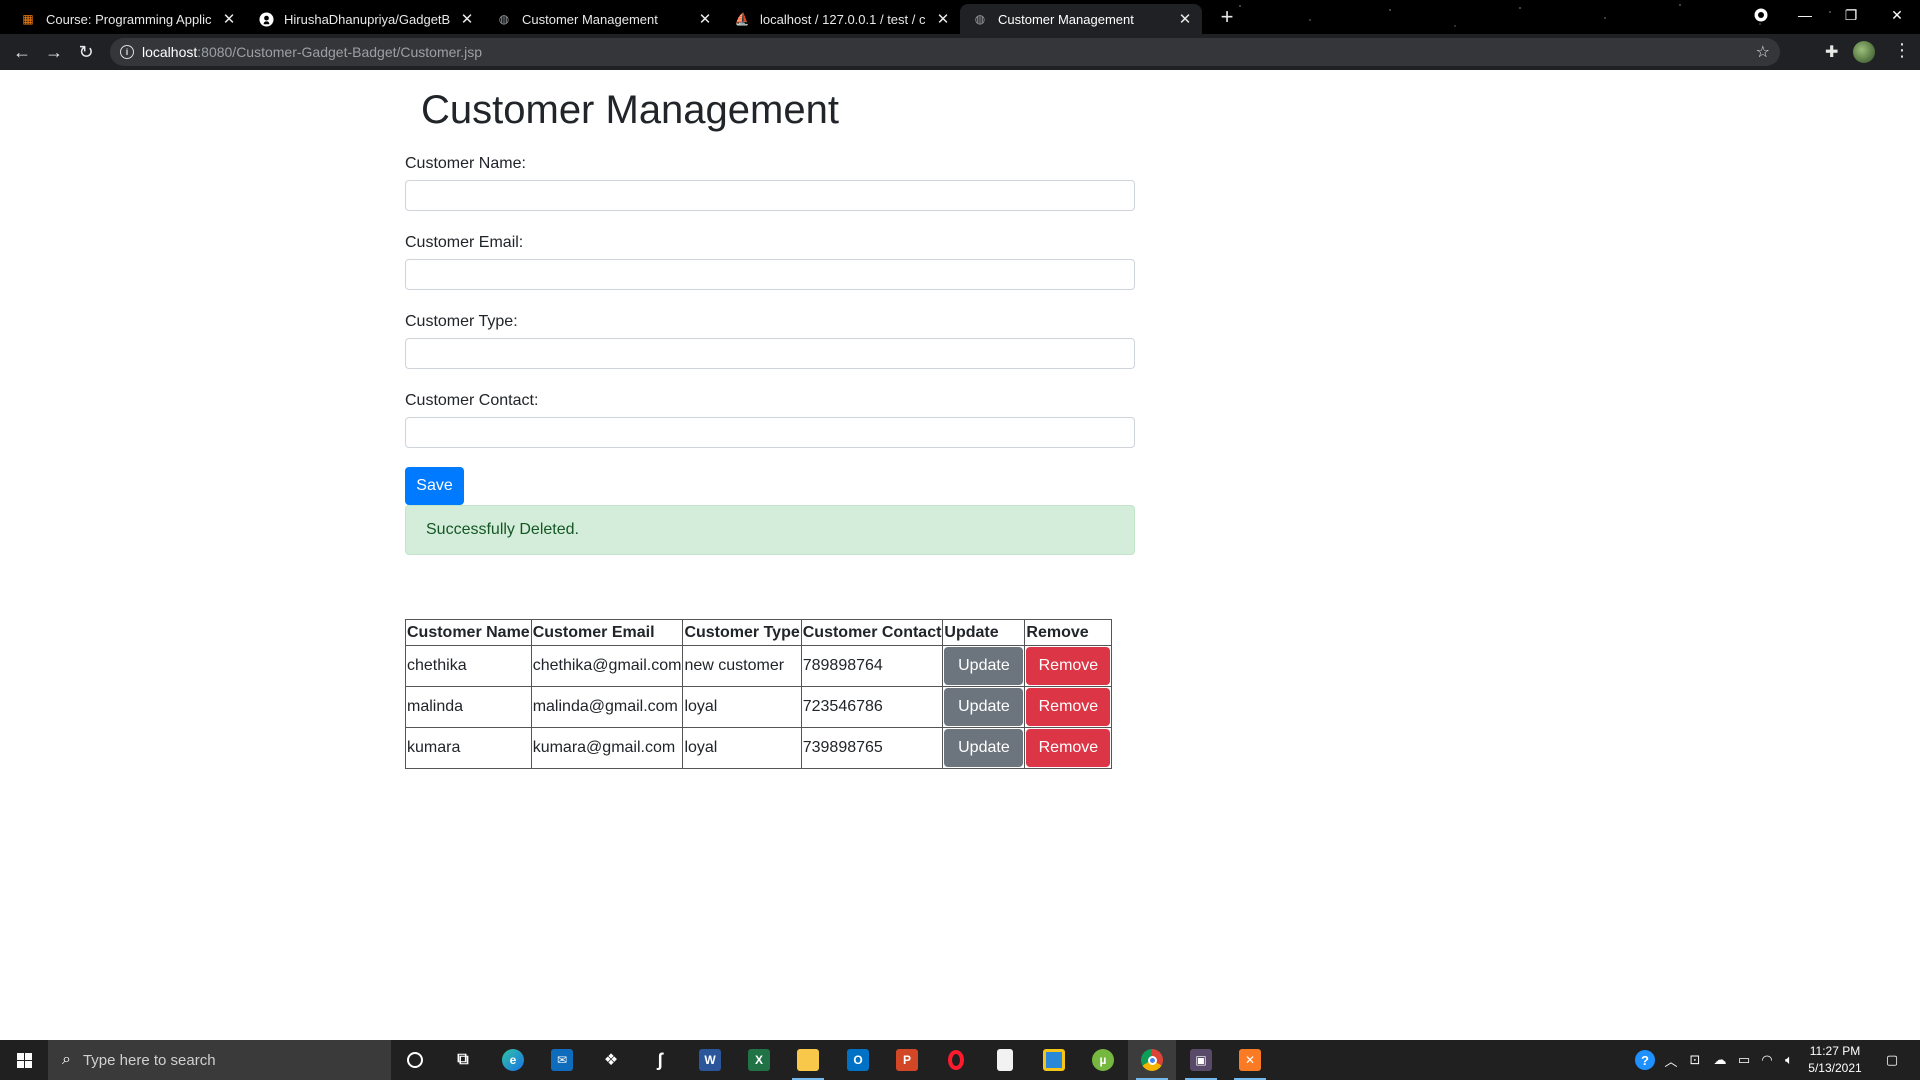  What do you see at coordinates (127, 52) in the screenshot?
I see `info-icon: i` at bounding box center [127, 52].